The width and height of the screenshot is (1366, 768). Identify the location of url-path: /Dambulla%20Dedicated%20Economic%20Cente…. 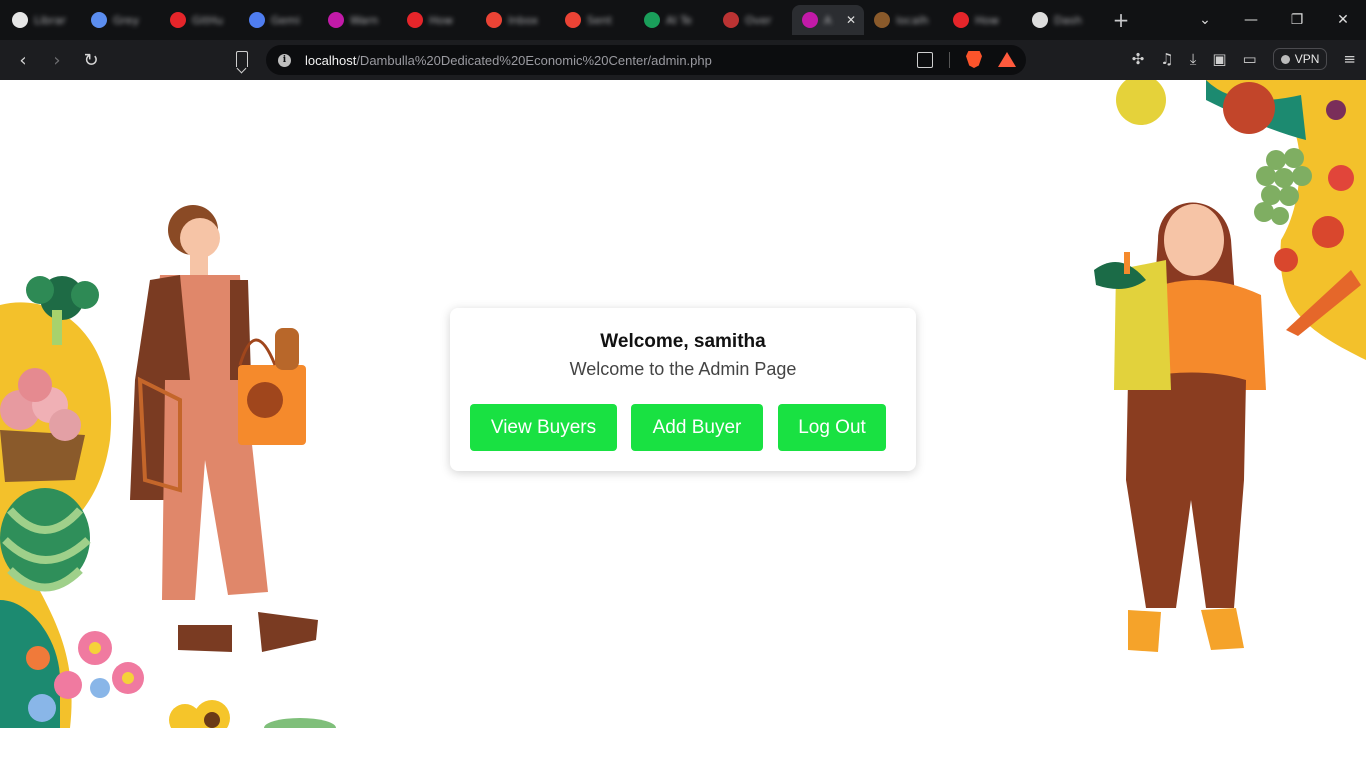
(534, 60).